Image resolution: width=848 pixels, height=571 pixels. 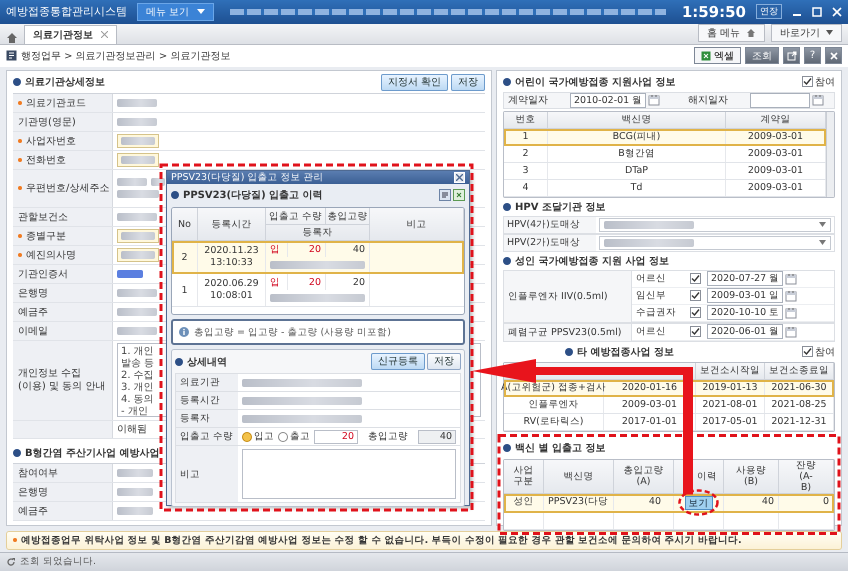 What do you see at coordinates (745, 332) in the screenshot?
I see `date-field: 2020-06-01 월` at bounding box center [745, 332].